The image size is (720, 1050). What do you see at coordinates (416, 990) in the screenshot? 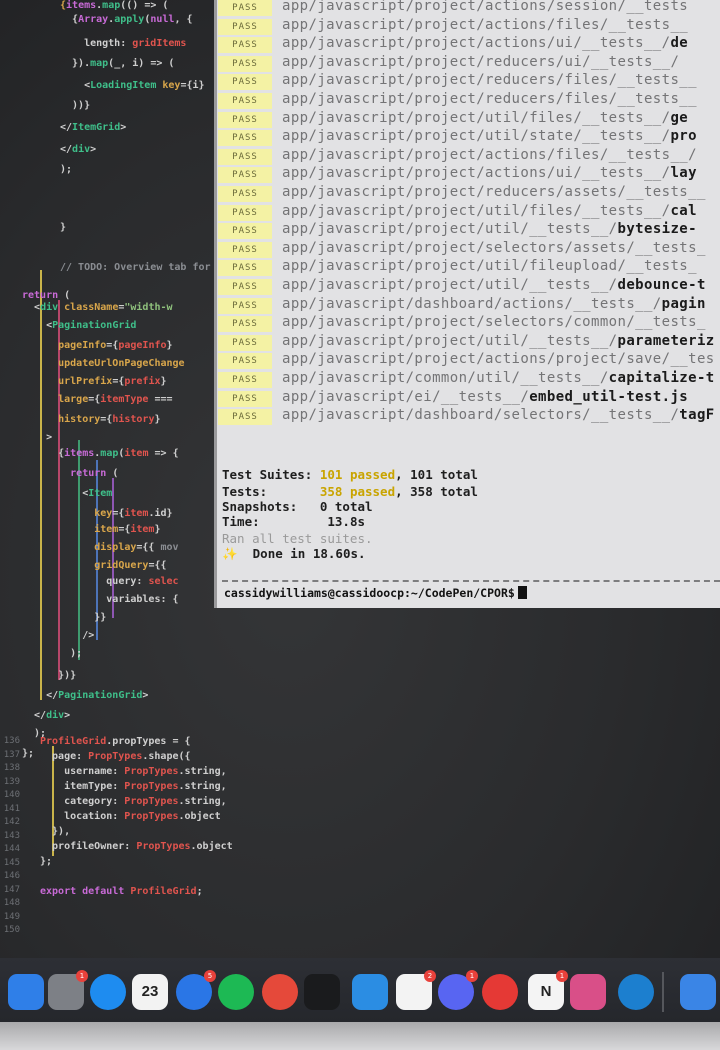
I see `slack-icon: 2` at bounding box center [416, 990].